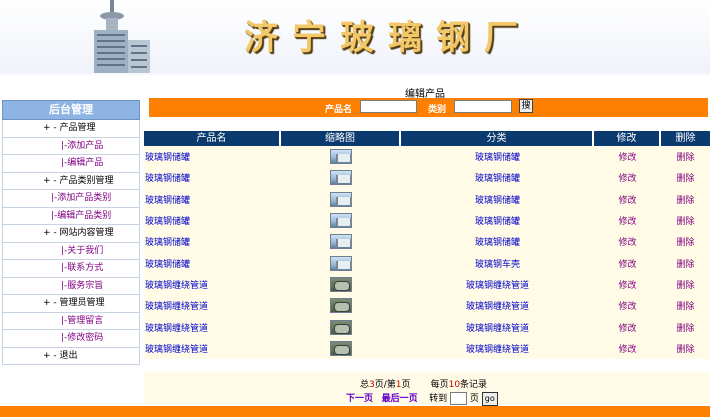  Describe the element at coordinates (439, 385) in the screenshot. I see `per-page-prefix: 每页` at that location.